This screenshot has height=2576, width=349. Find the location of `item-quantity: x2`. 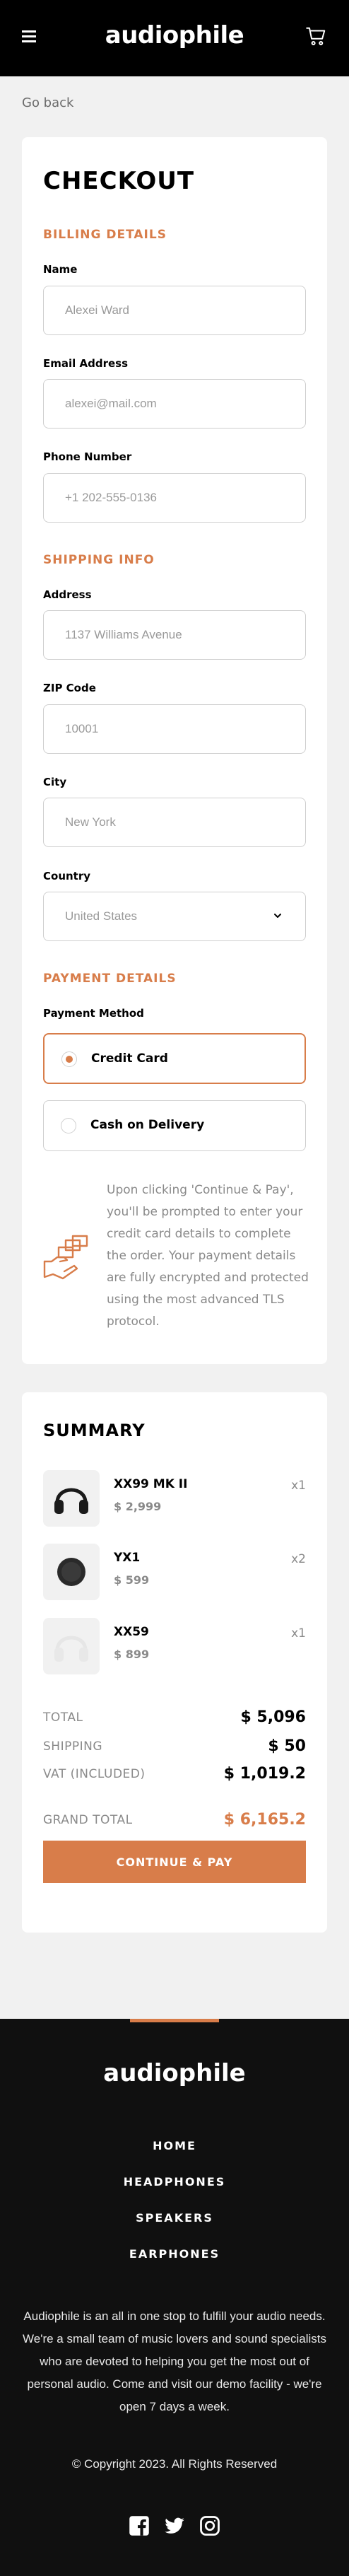

item-quantity: x2 is located at coordinates (298, 1559).